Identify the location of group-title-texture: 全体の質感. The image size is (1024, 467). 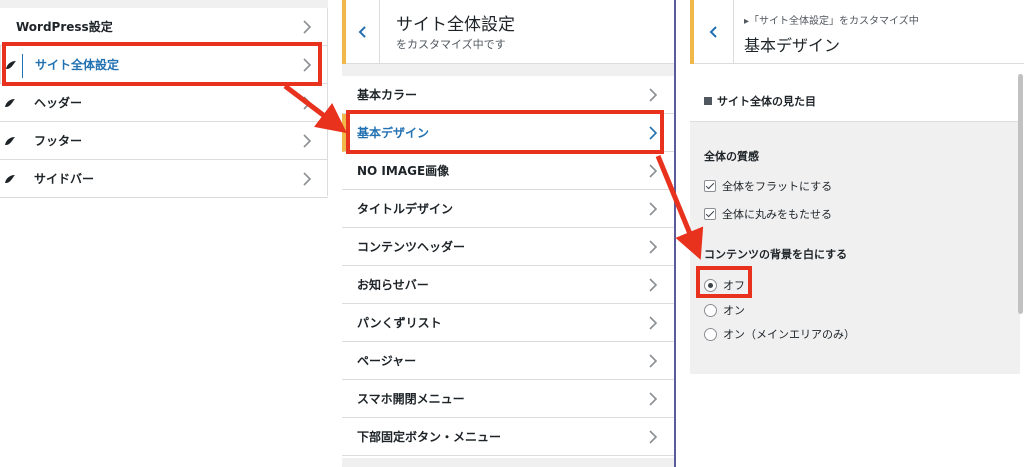
(731, 156).